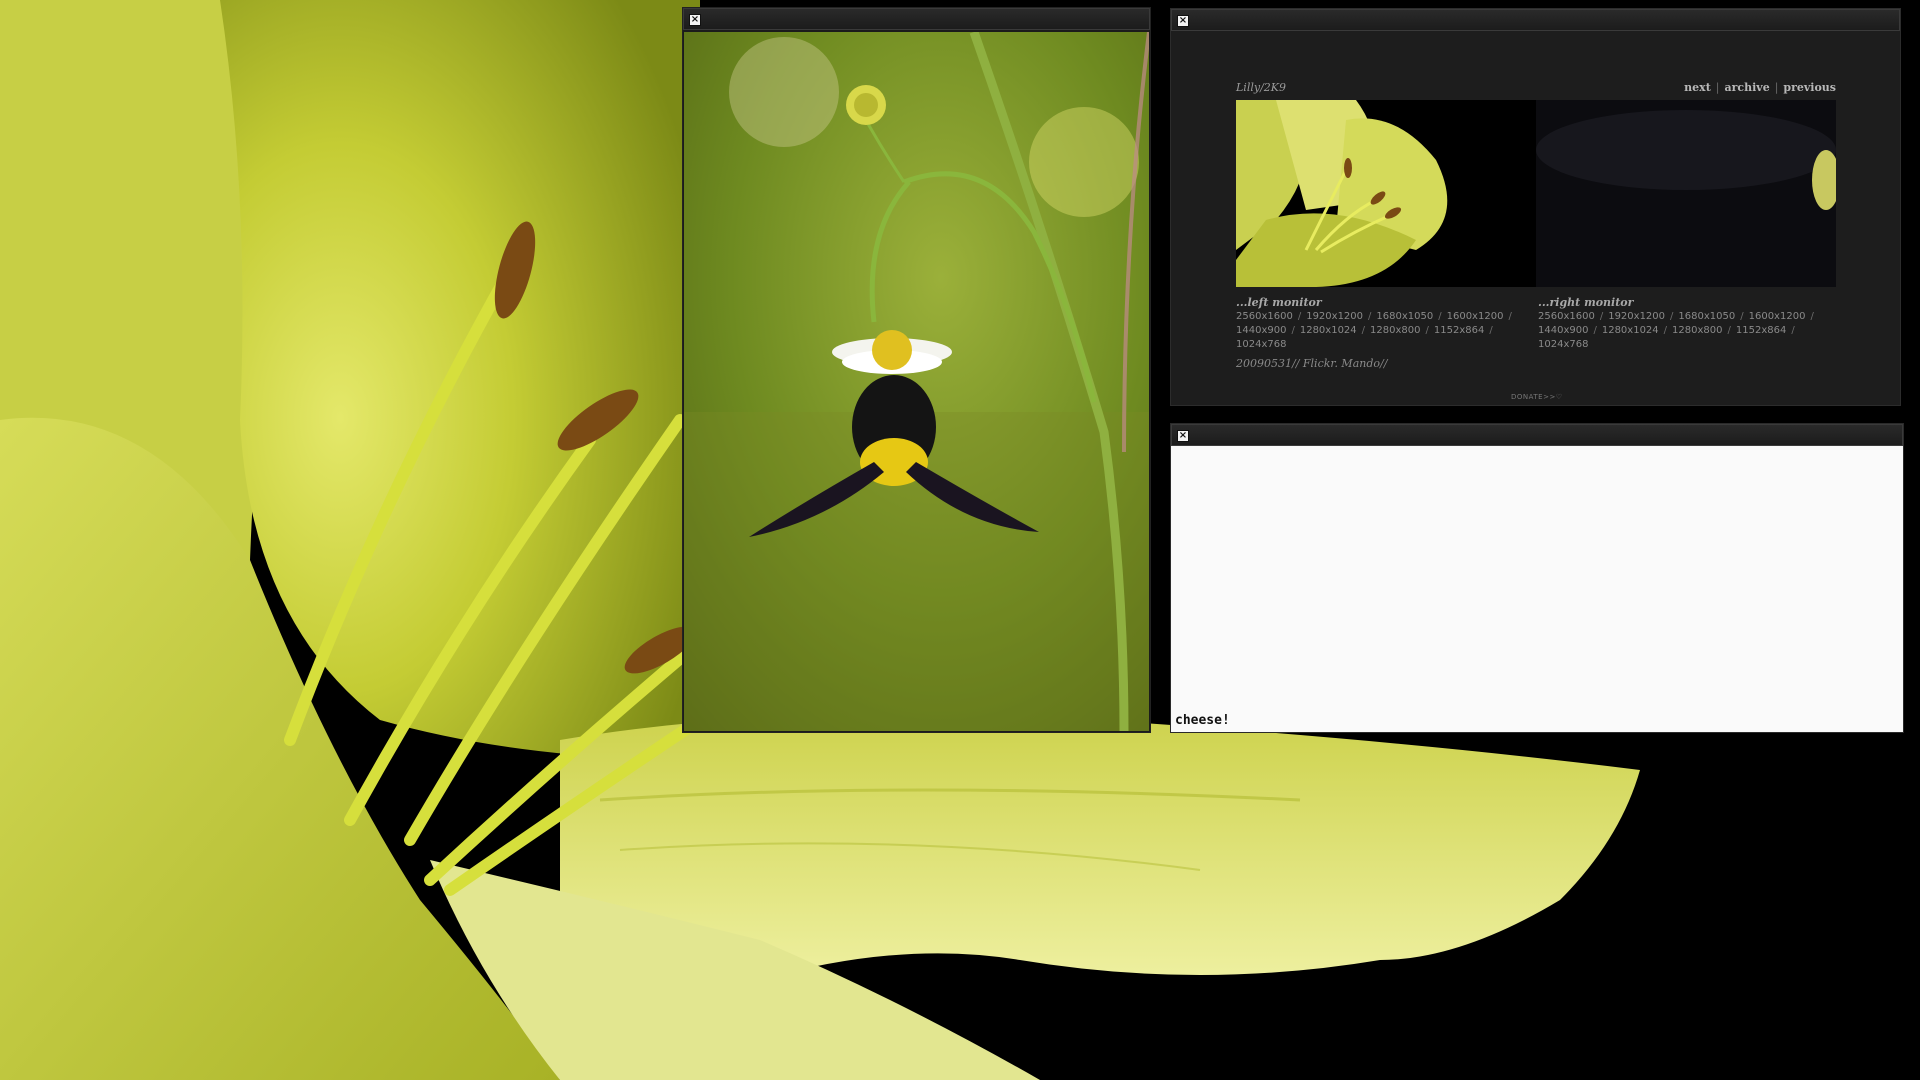  What do you see at coordinates (1202, 720) in the screenshot?
I see `terminal-output: cheese!` at bounding box center [1202, 720].